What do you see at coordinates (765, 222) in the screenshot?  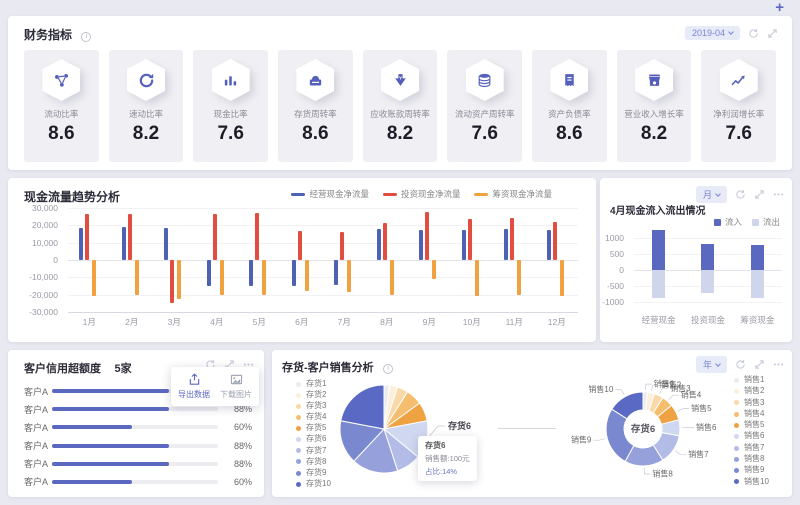 I see `legend-item: 流出` at bounding box center [765, 222].